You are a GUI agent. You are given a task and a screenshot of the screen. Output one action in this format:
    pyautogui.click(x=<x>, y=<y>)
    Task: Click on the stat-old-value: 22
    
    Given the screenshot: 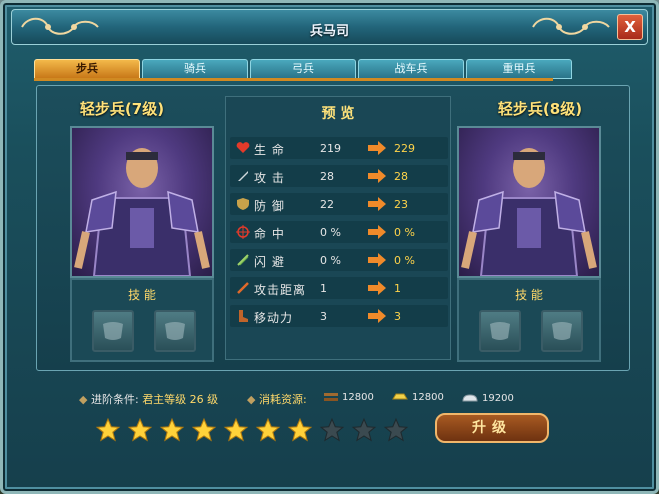 What is the action you would take?
    pyautogui.click(x=327, y=204)
    